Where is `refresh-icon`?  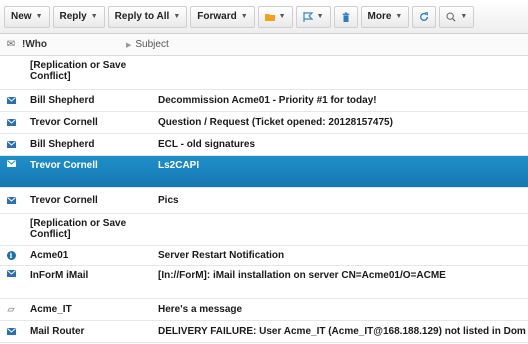
refresh-icon is located at coordinates (424, 16).